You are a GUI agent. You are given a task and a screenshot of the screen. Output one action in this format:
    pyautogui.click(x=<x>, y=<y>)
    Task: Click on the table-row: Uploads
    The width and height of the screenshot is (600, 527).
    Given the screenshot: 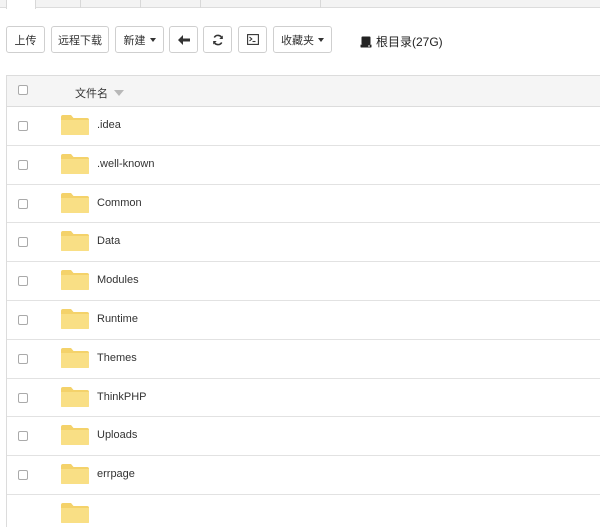 What is the action you would take?
    pyautogui.click(x=303, y=437)
    